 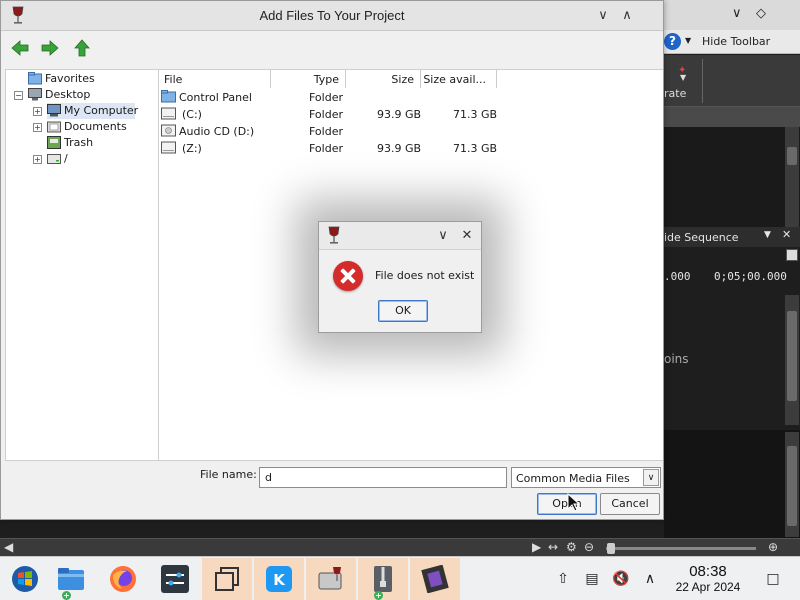 I want to click on ok-button: OK, so click(x=403, y=311).